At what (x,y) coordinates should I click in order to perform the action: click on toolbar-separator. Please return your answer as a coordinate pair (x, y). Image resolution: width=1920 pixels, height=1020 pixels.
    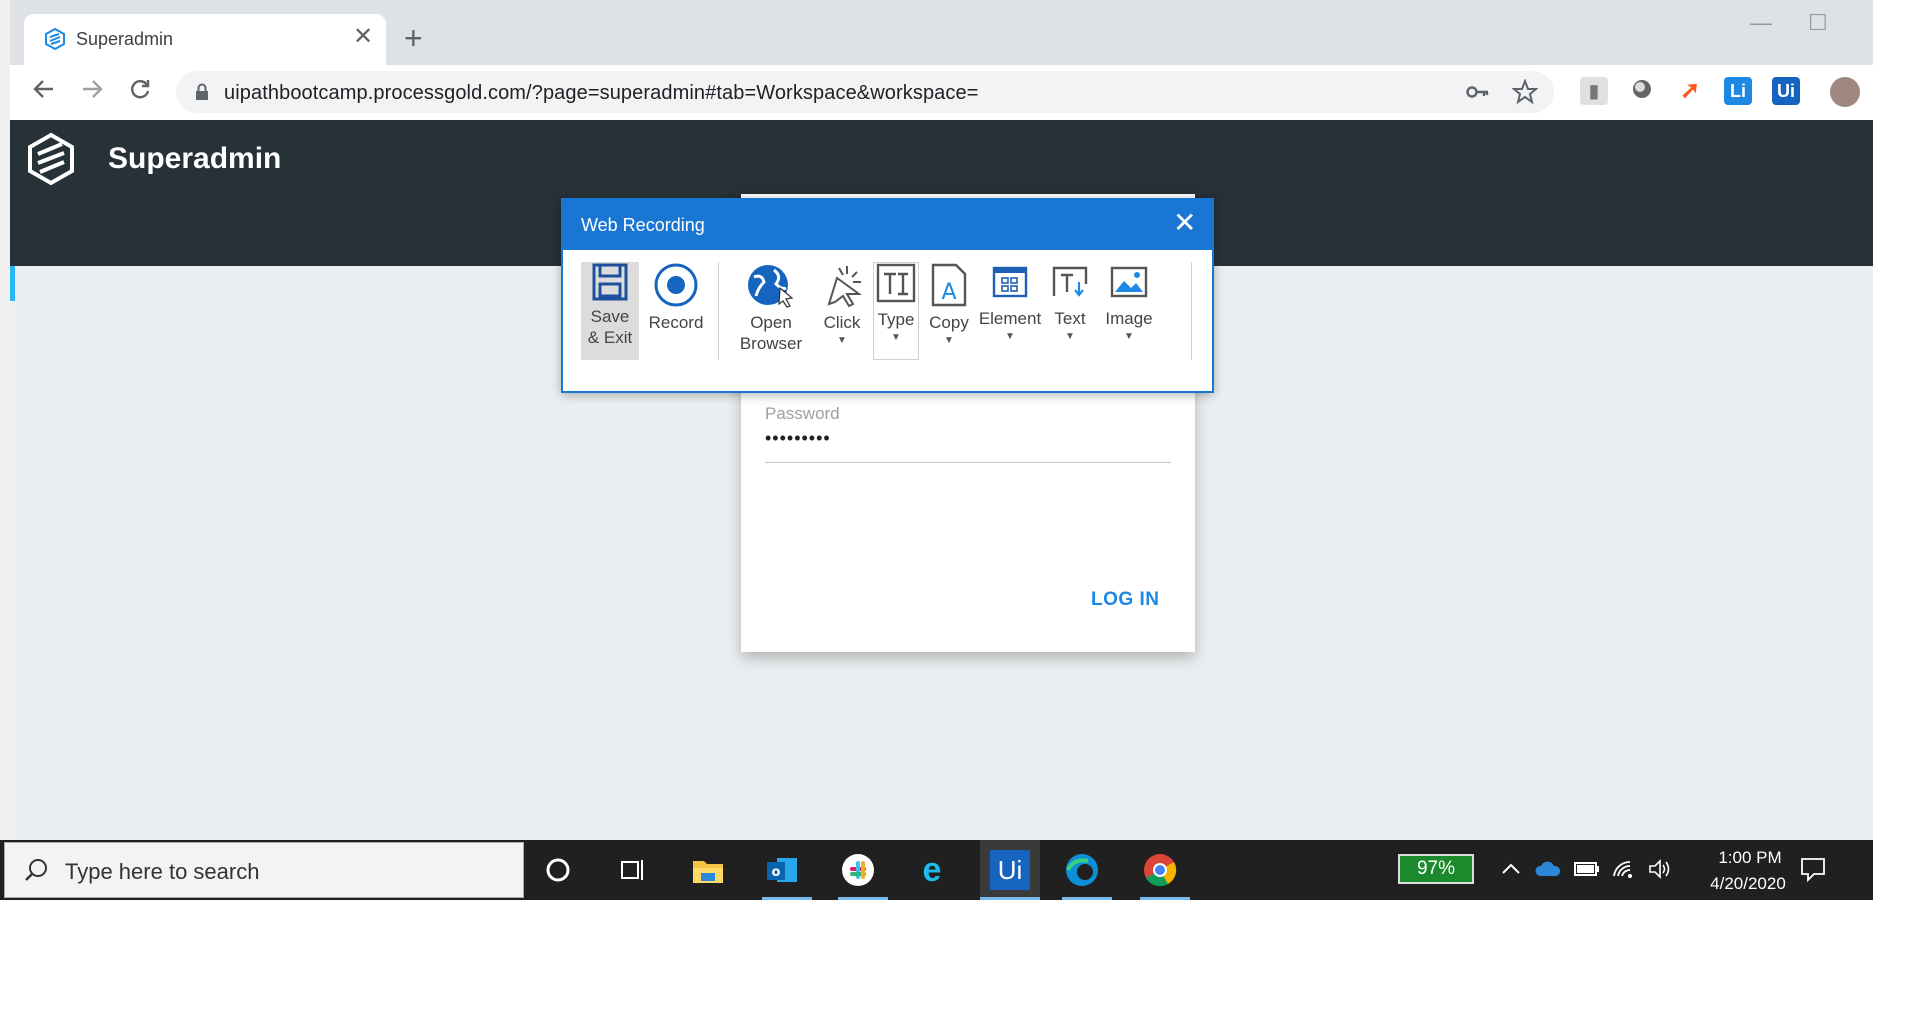
    Looking at the image, I should click on (718, 311).